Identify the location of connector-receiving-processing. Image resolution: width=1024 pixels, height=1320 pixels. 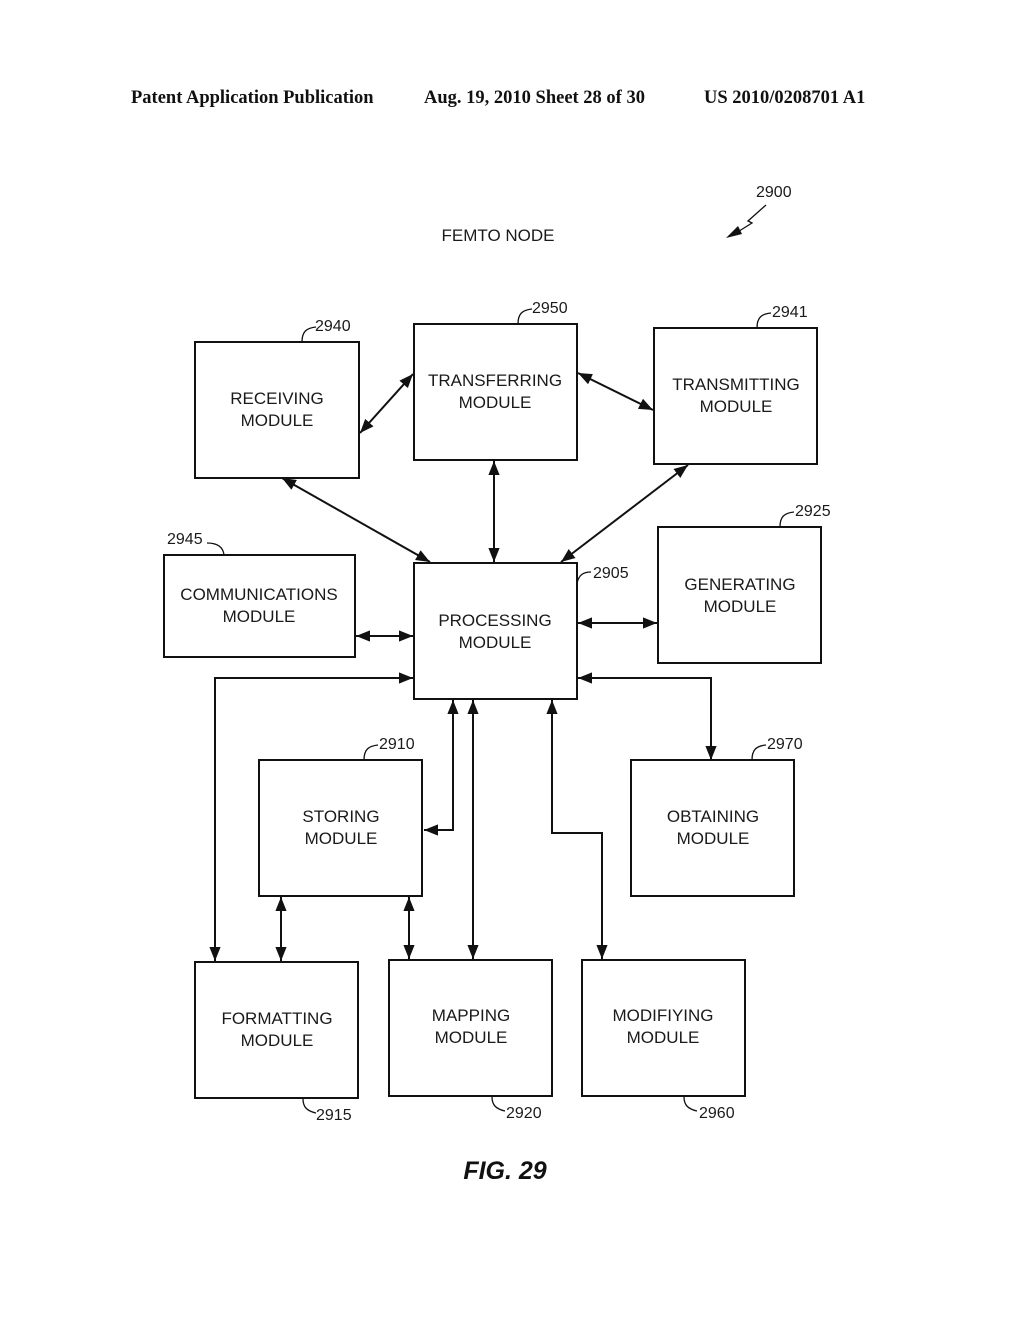
(356, 520).